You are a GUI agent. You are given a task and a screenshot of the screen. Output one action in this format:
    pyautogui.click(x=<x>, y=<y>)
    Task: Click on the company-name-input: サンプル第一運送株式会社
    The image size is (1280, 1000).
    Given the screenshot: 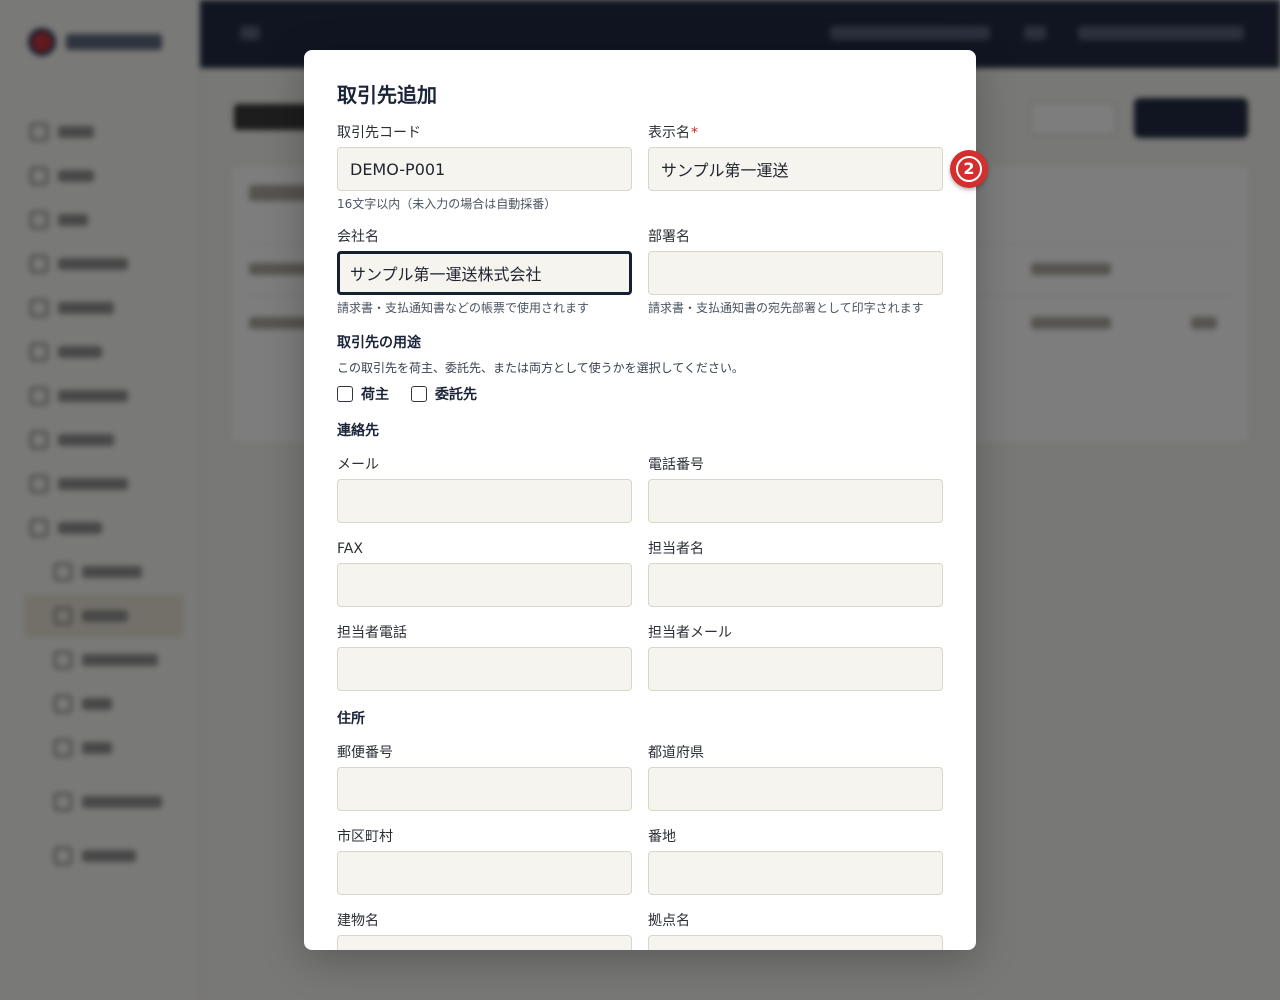 What is the action you would take?
    pyautogui.click(x=484, y=273)
    